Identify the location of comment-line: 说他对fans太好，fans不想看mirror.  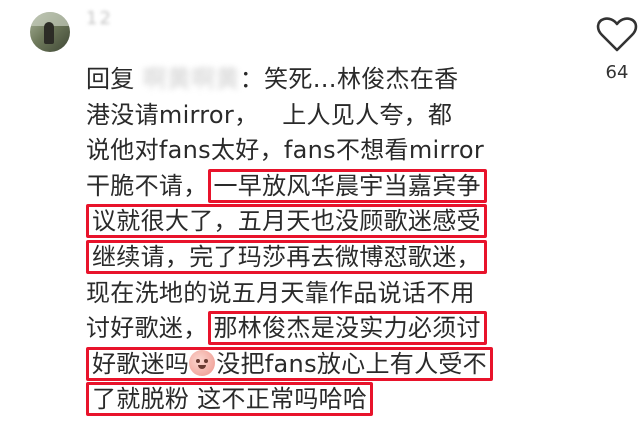
(336, 151).